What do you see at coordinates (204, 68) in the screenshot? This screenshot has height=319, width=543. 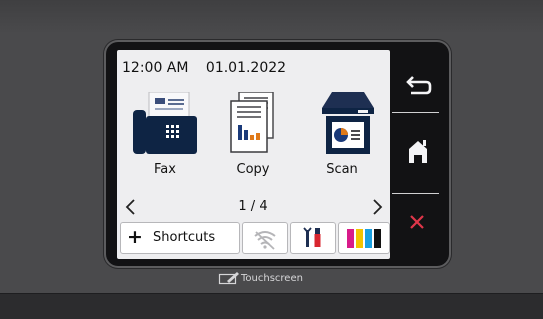 I see `status-line: 12:00 AM 01.01.2022` at bounding box center [204, 68].